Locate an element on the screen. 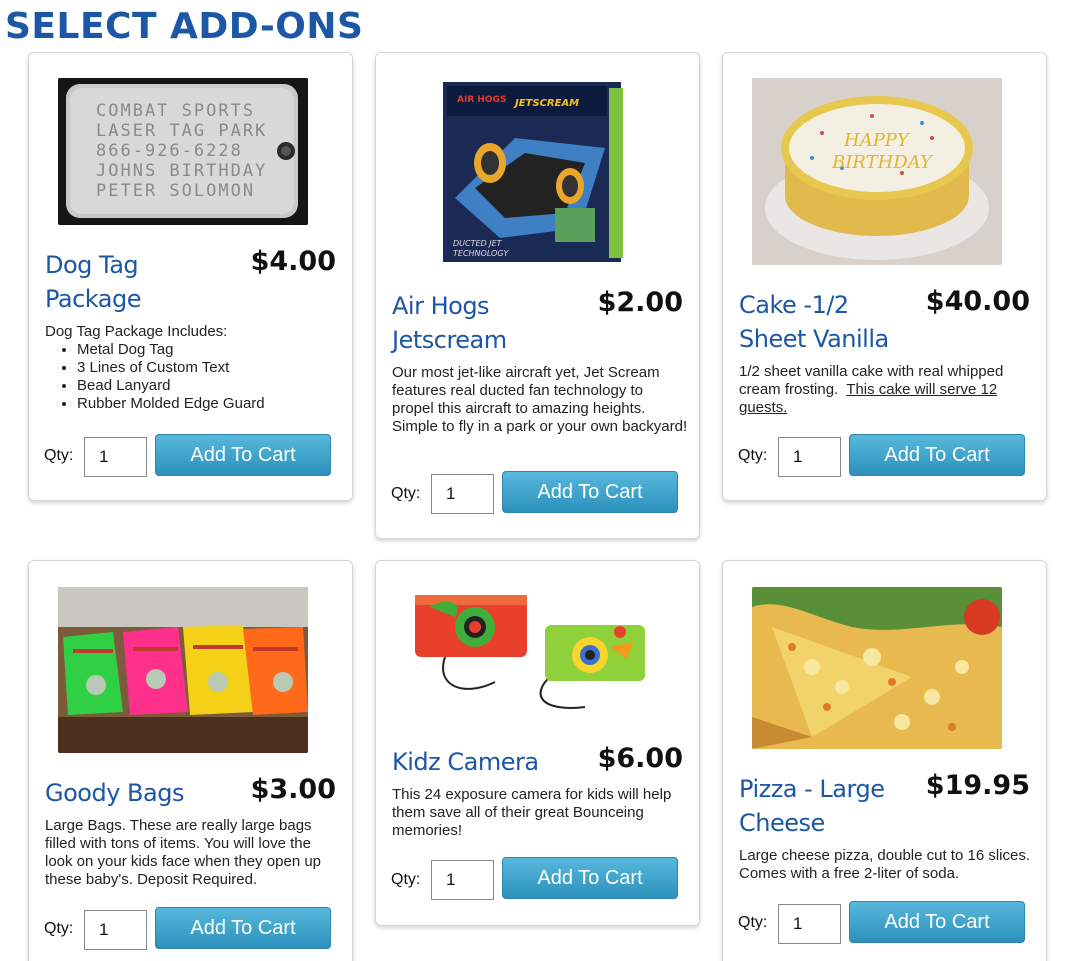  pizza-image is located at coordinates (877, 668).